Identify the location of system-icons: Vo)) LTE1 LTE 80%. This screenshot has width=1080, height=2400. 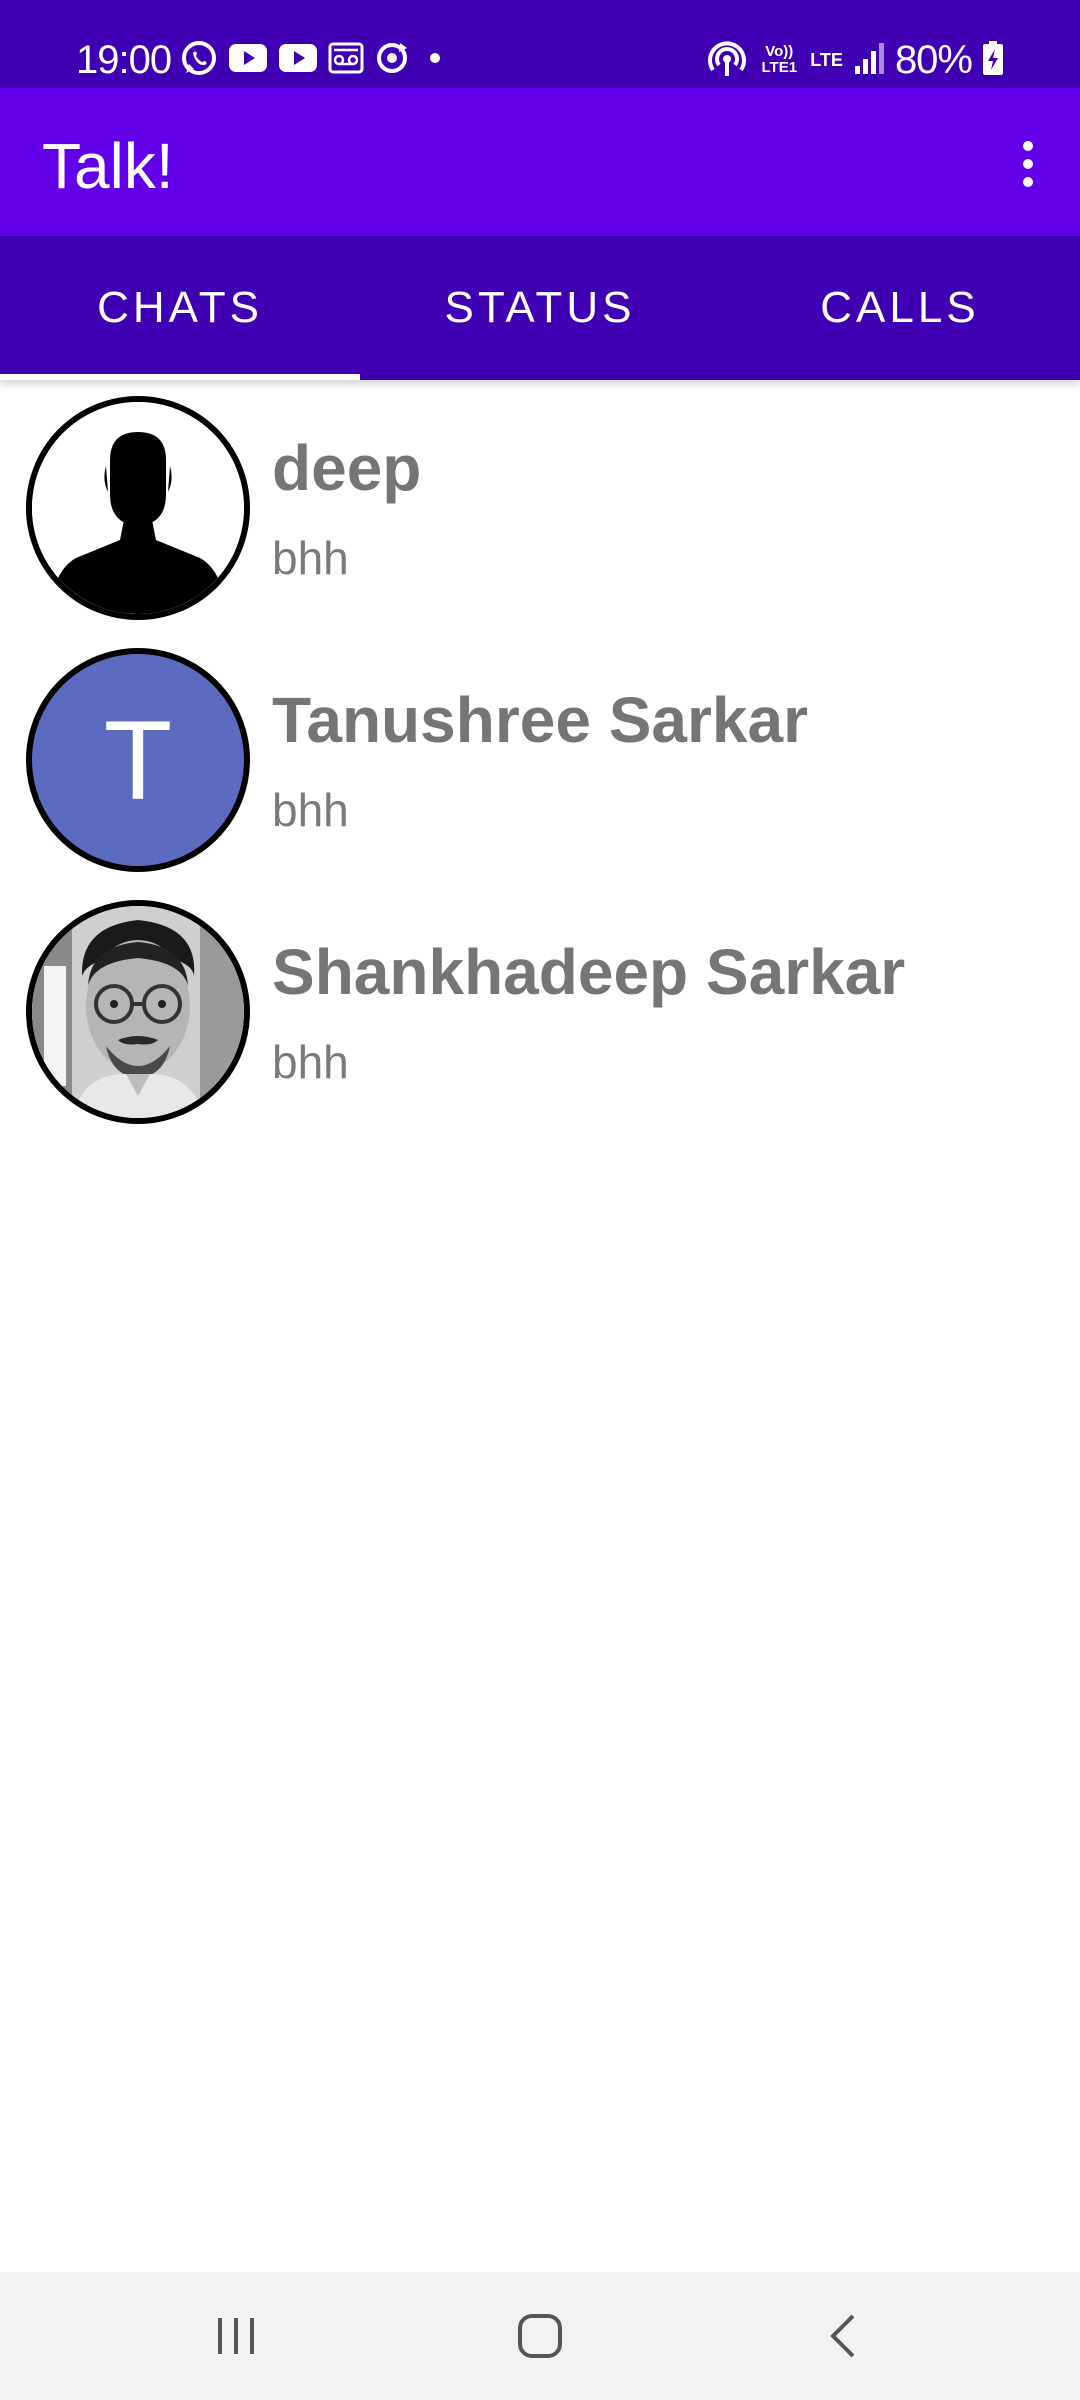
(855, 60).